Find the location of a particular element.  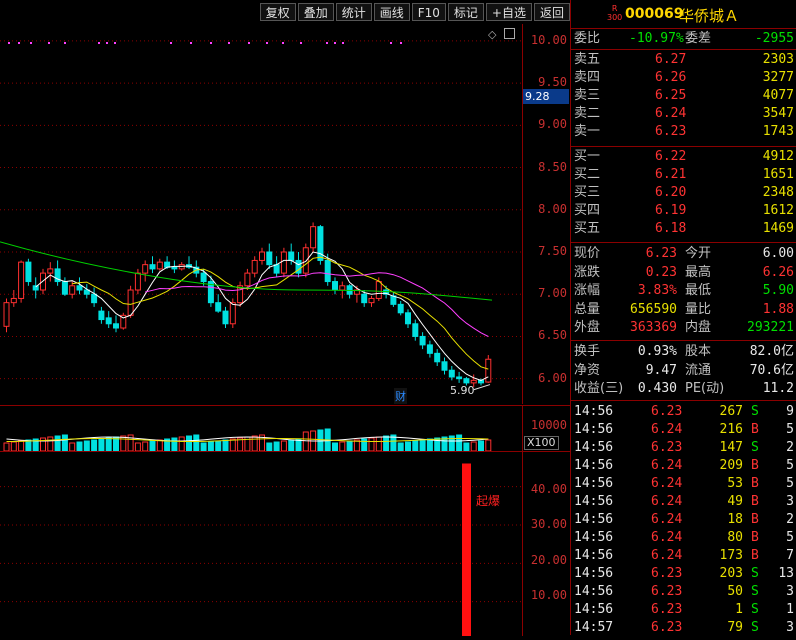

toolbar-button-2: 统计 is located at coordinates (353, 12).